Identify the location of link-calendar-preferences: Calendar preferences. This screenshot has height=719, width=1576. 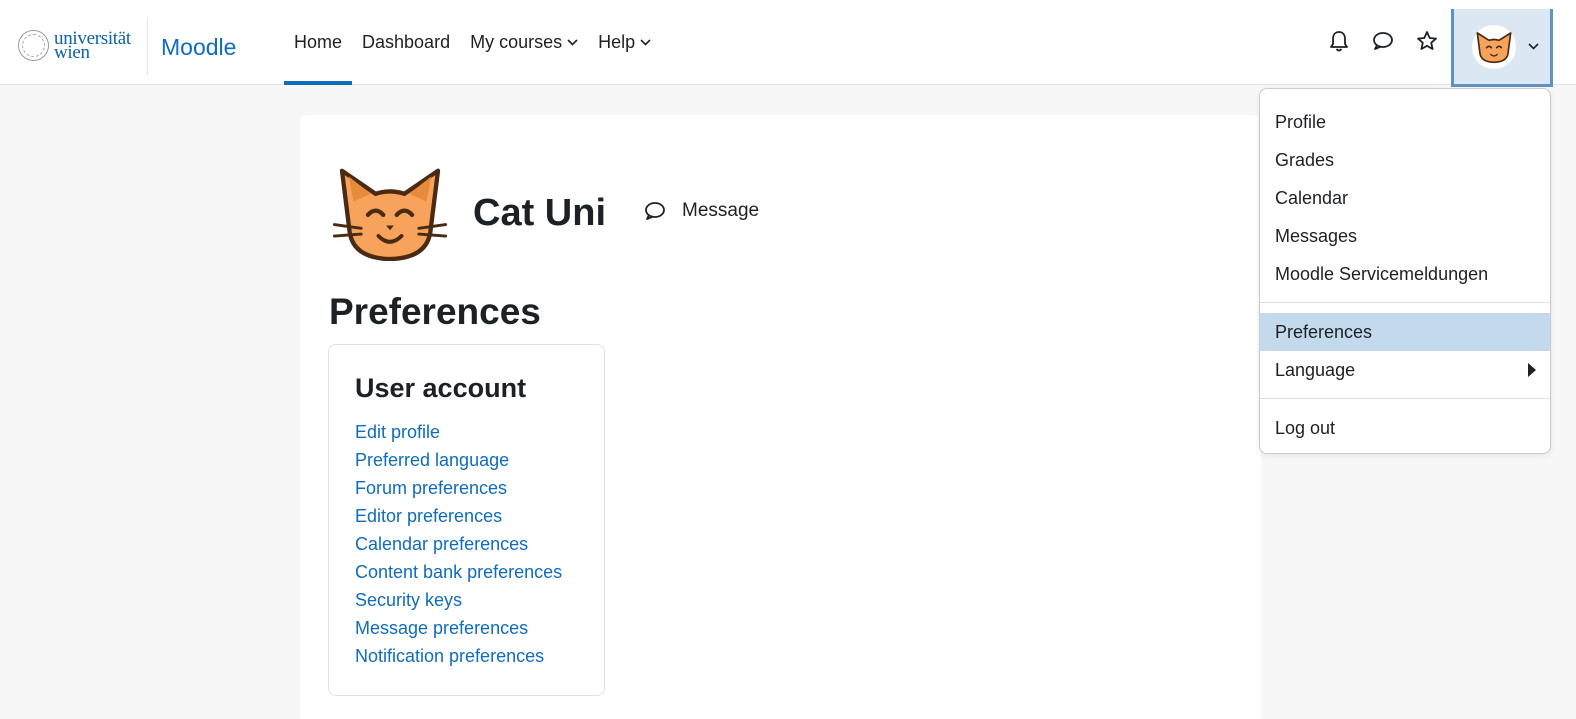
(479, 548).